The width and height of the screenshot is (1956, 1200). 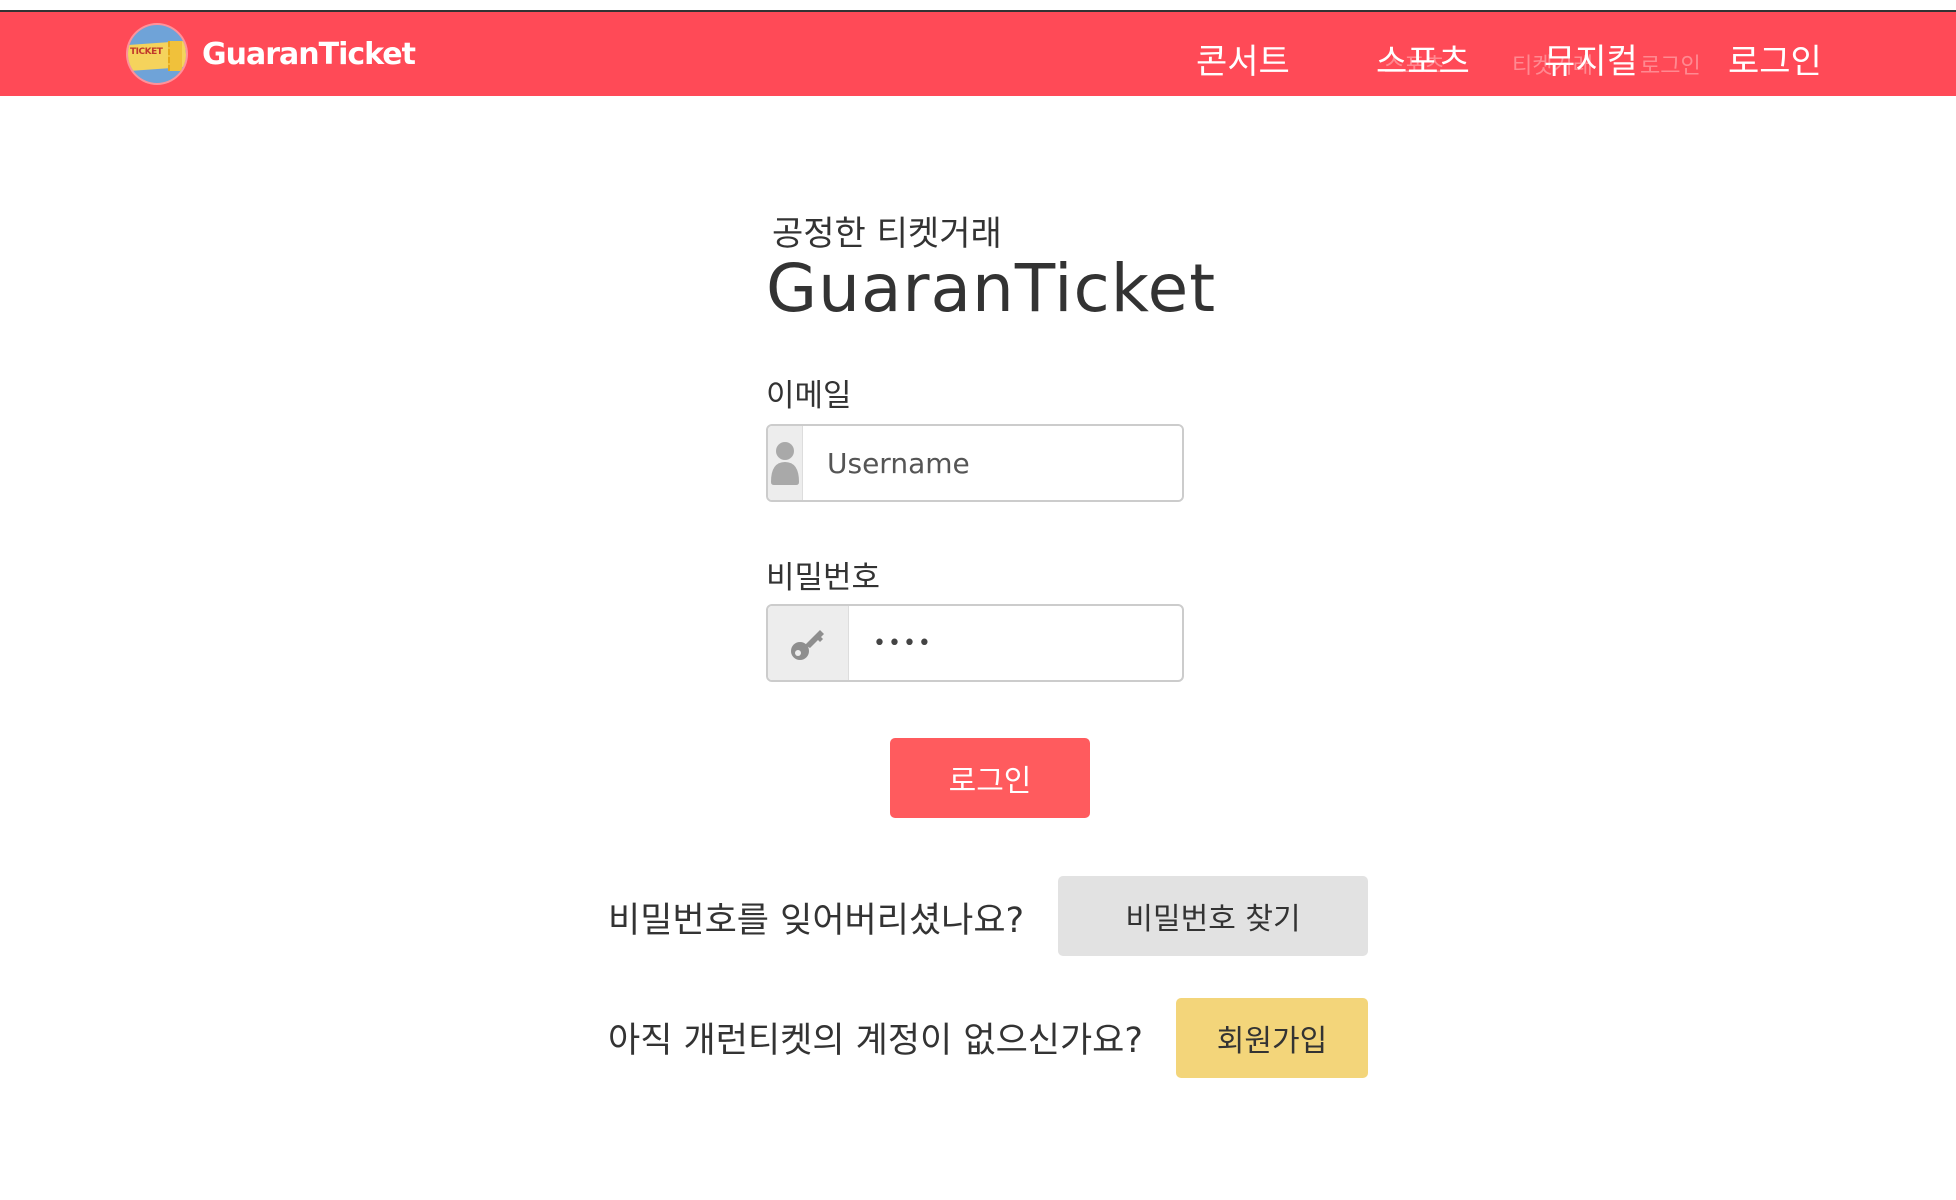 I want to click on page-subtitle: 공정한 티켓거래, so click(x=887, y=234).